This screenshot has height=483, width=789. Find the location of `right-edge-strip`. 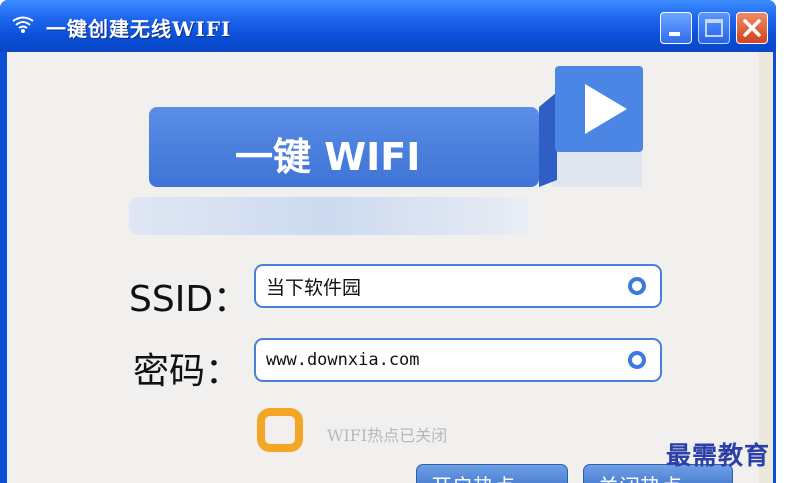

right-edge-strip is located at coordinates (766, 267).